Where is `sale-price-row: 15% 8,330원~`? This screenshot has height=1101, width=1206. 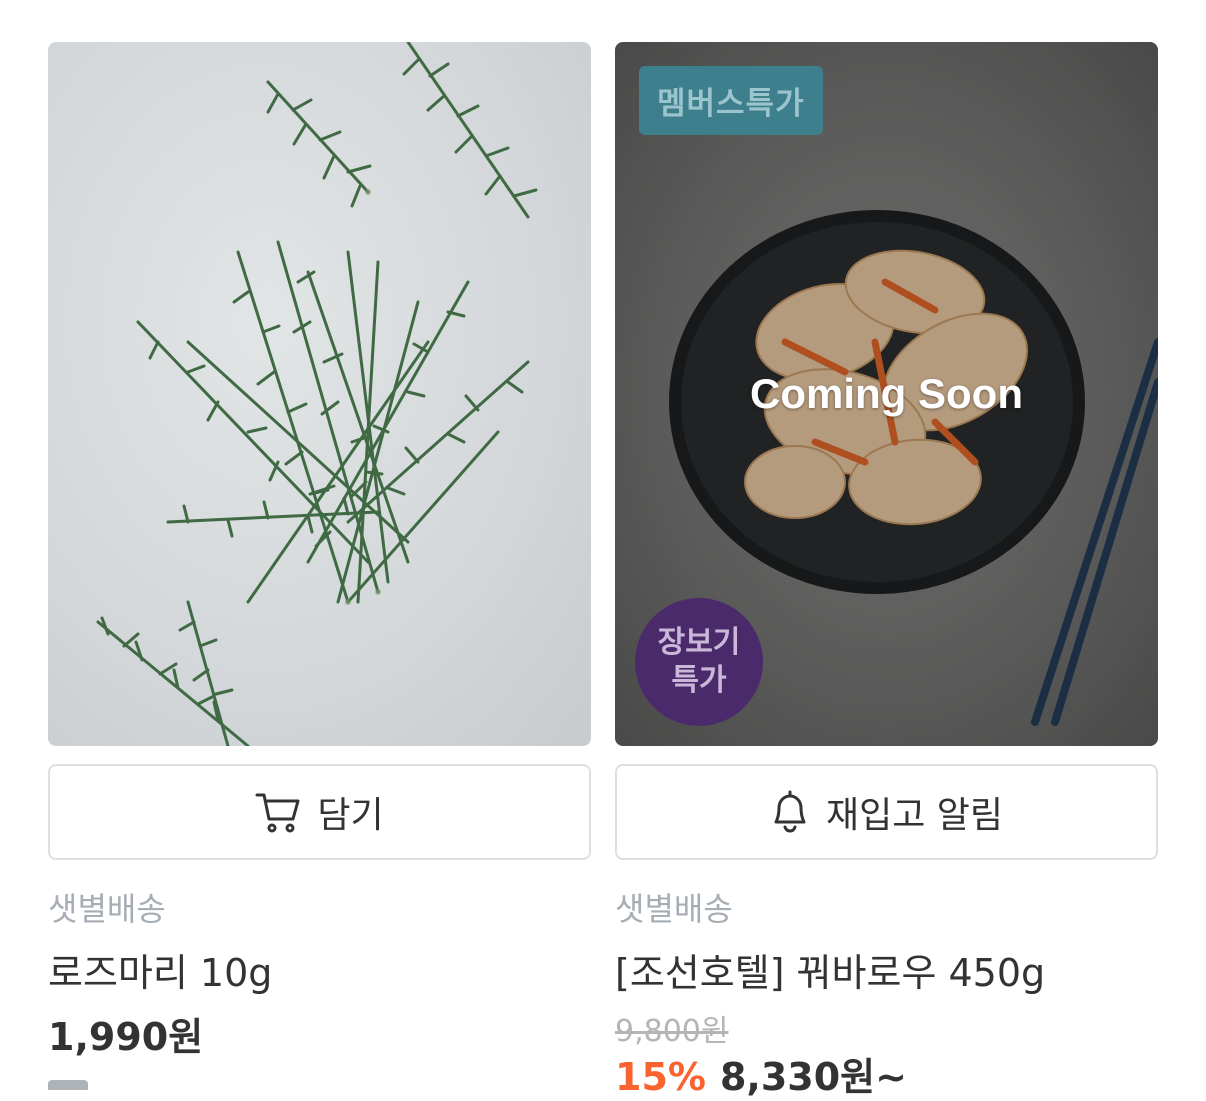
sale-price-row: 15% 8,330원~ is located at coordinates (761, 1073).